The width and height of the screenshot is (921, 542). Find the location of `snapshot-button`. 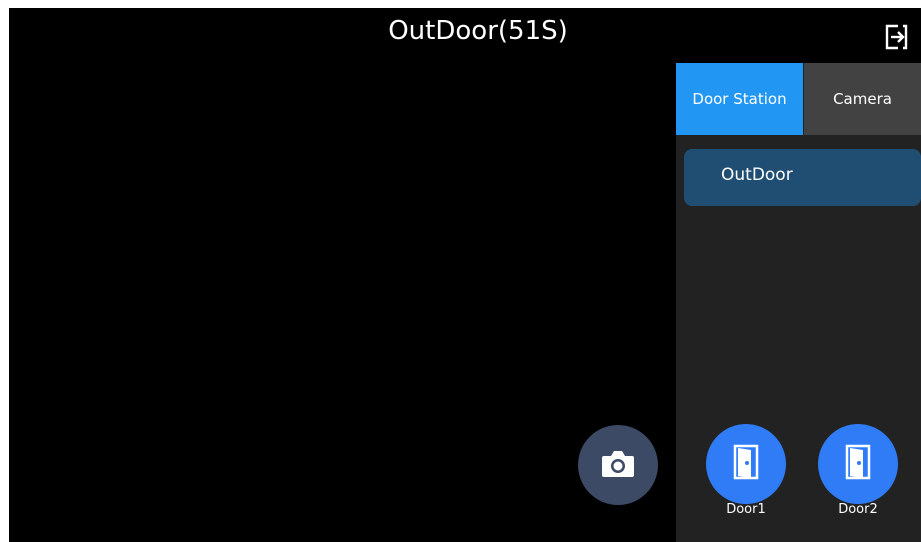

snapshot-button is located at coordinates (618, 465).